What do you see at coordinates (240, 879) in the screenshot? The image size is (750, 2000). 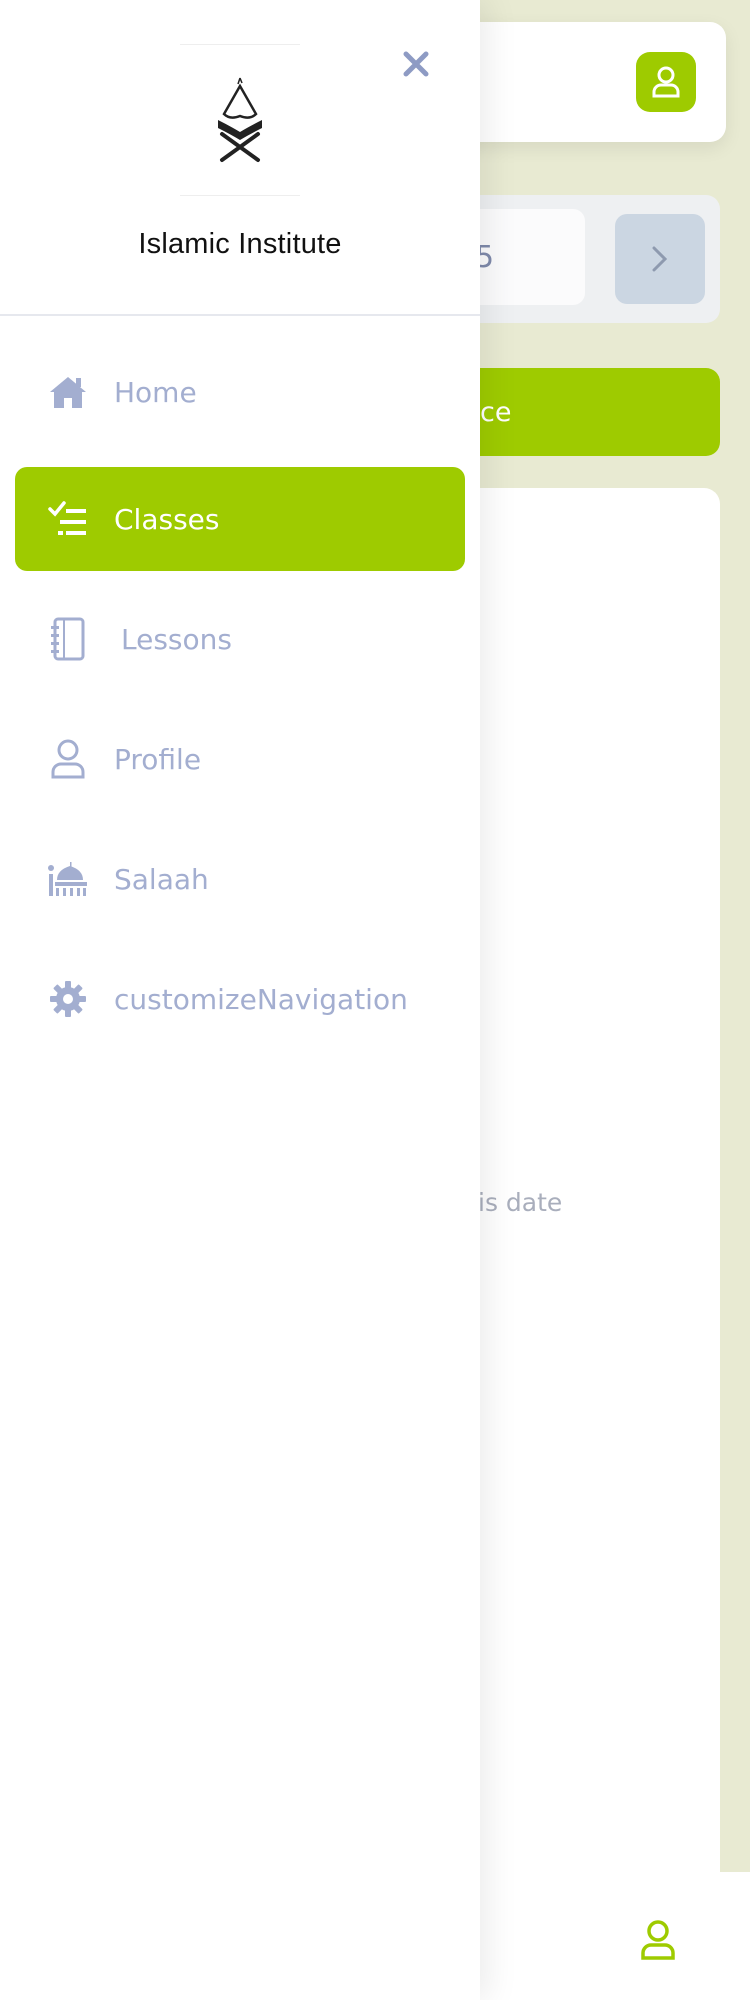 I see `nav-item-salaah: Salaah` at bounding box center [240, 879].